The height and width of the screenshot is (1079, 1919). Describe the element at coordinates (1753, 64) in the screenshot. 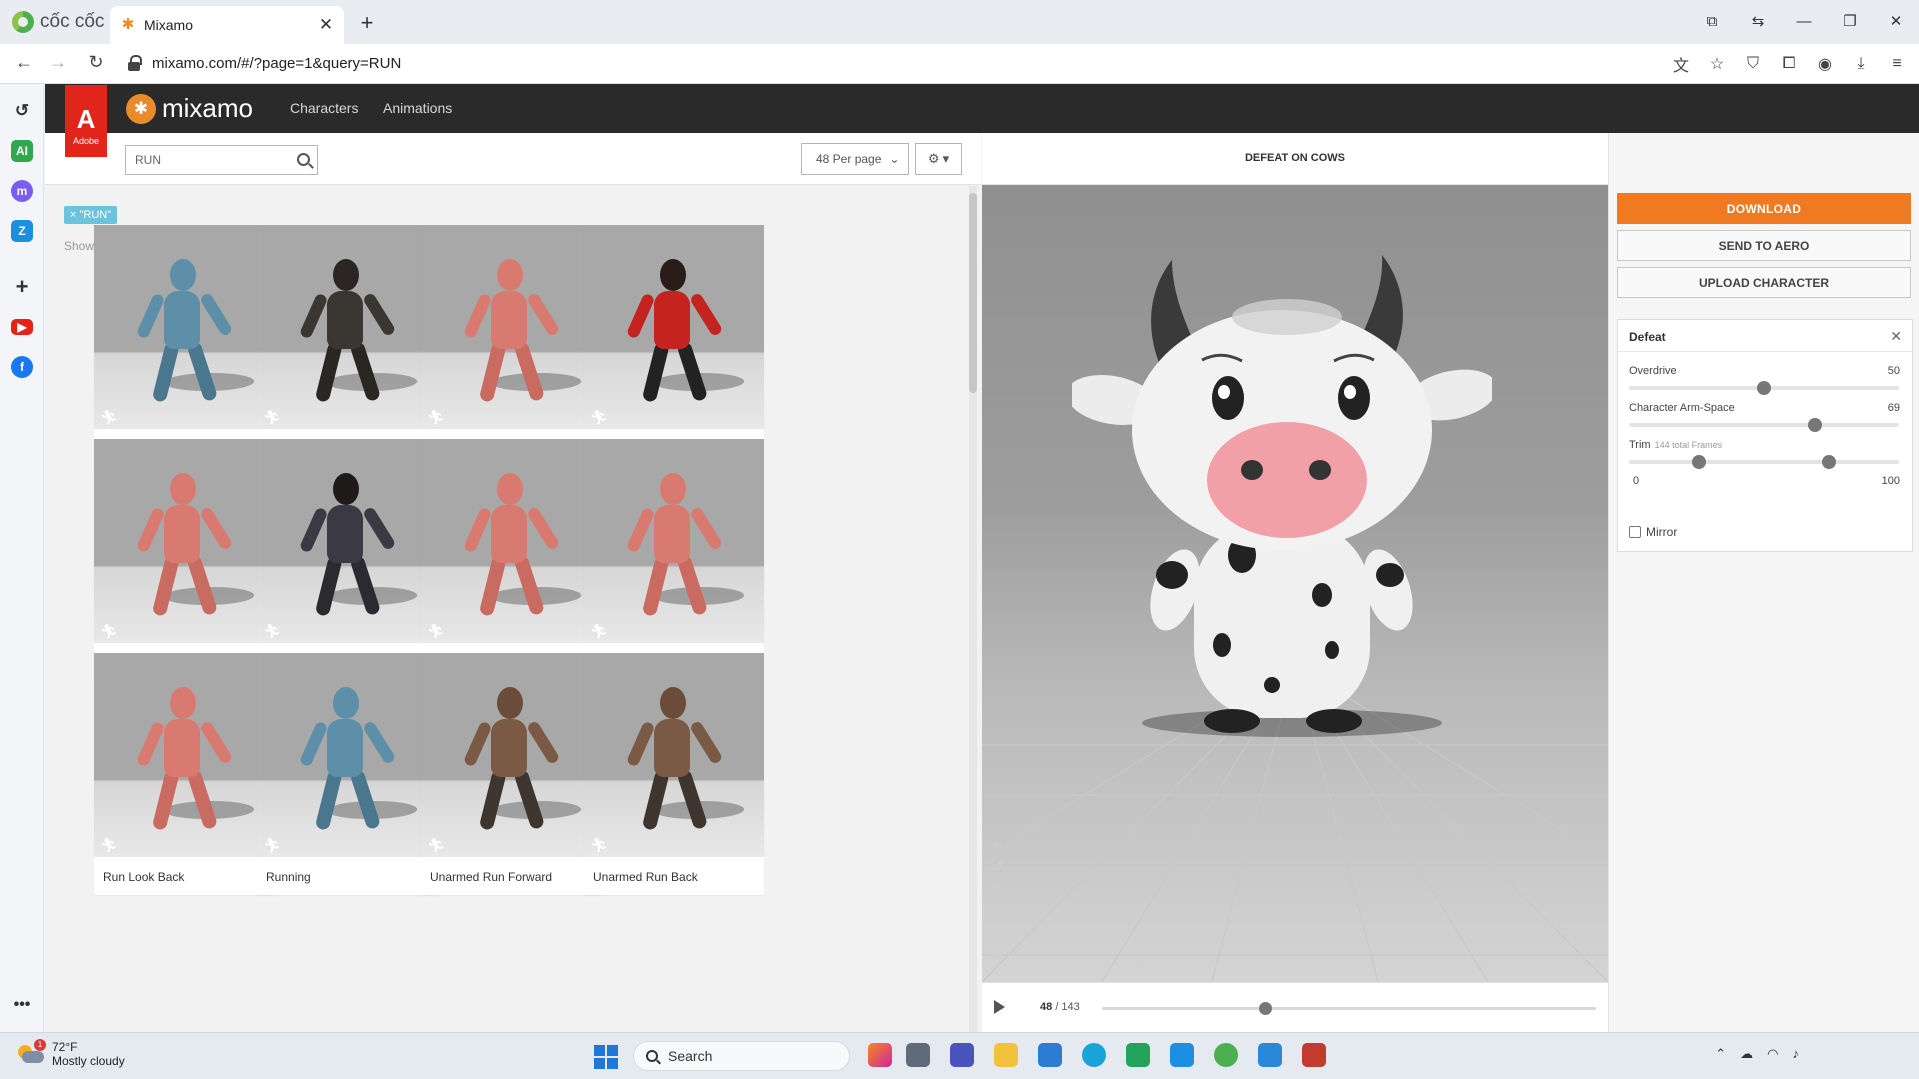

I see `shield-icon: ⛉` at that location.